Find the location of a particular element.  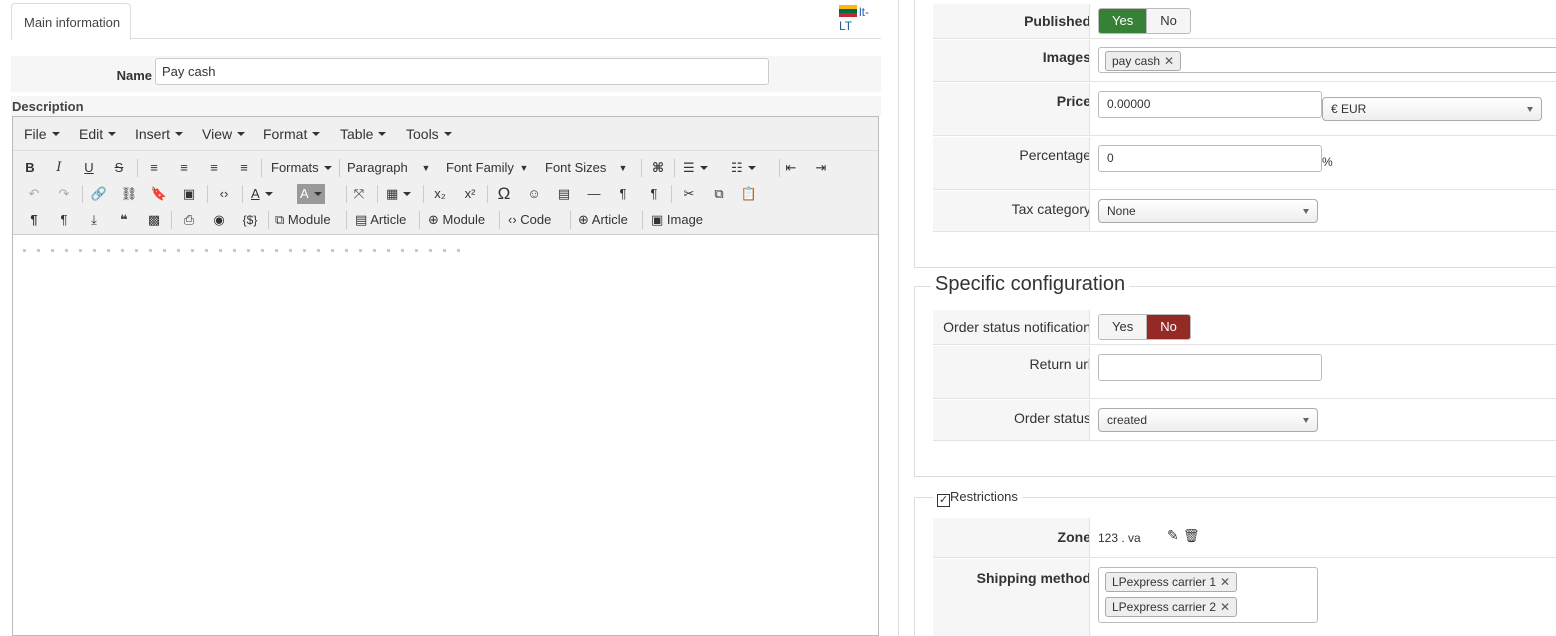

special-character-icon: Ω is located at coordinates (504, 194).